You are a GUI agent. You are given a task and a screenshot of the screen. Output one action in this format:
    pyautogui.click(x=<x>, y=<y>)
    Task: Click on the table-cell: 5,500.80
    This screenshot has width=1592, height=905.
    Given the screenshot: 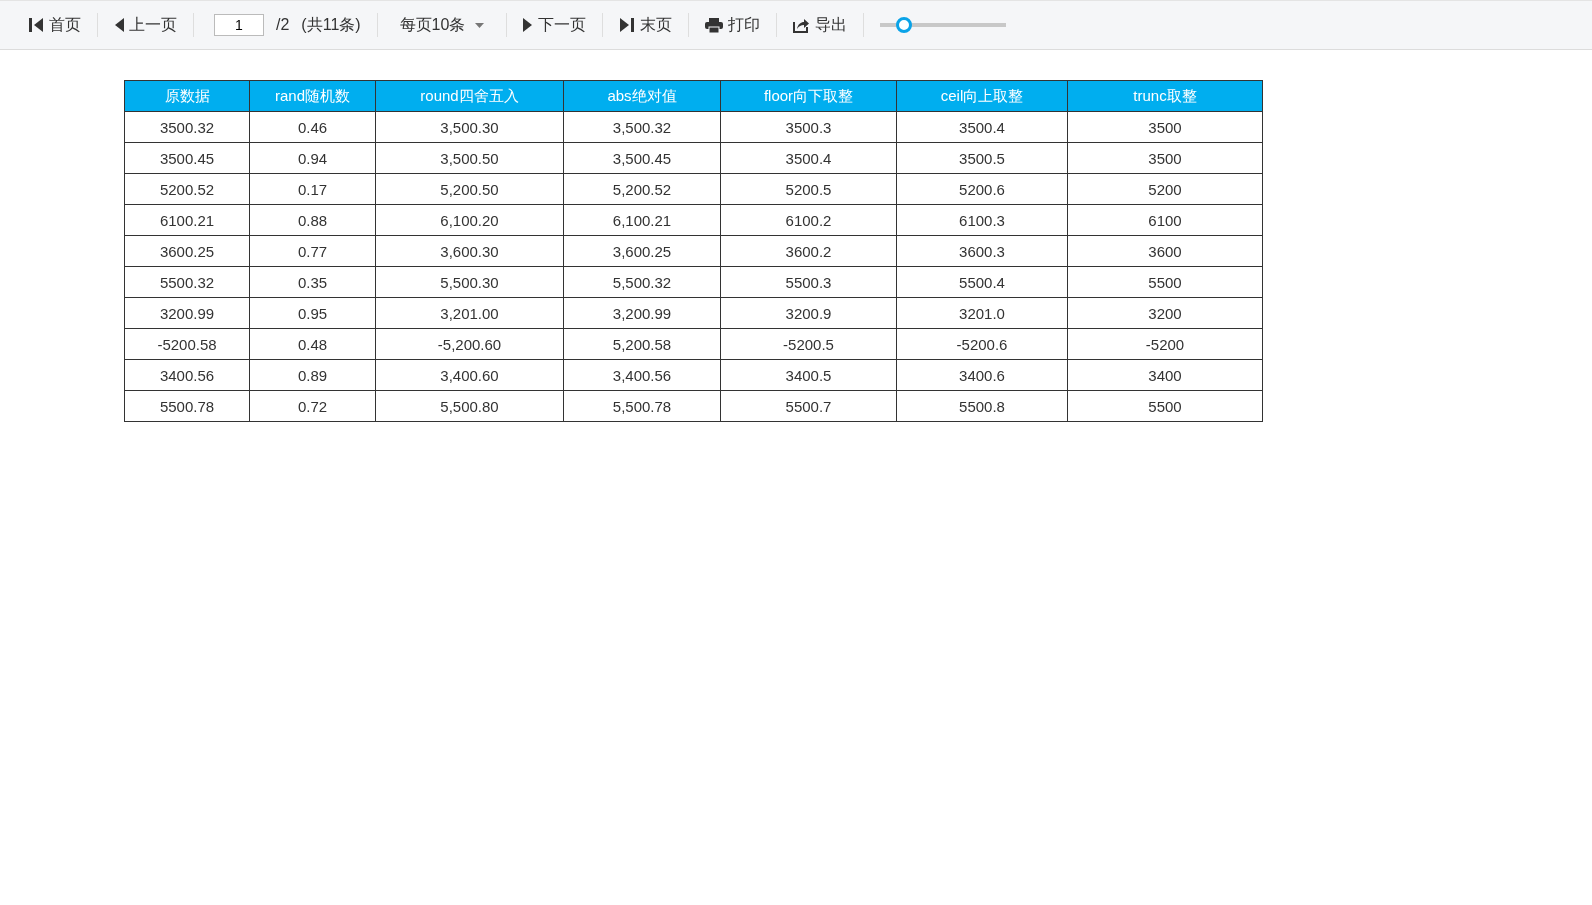 What is the action you would take?
    pyautogui.click(x=469, y=406)
    